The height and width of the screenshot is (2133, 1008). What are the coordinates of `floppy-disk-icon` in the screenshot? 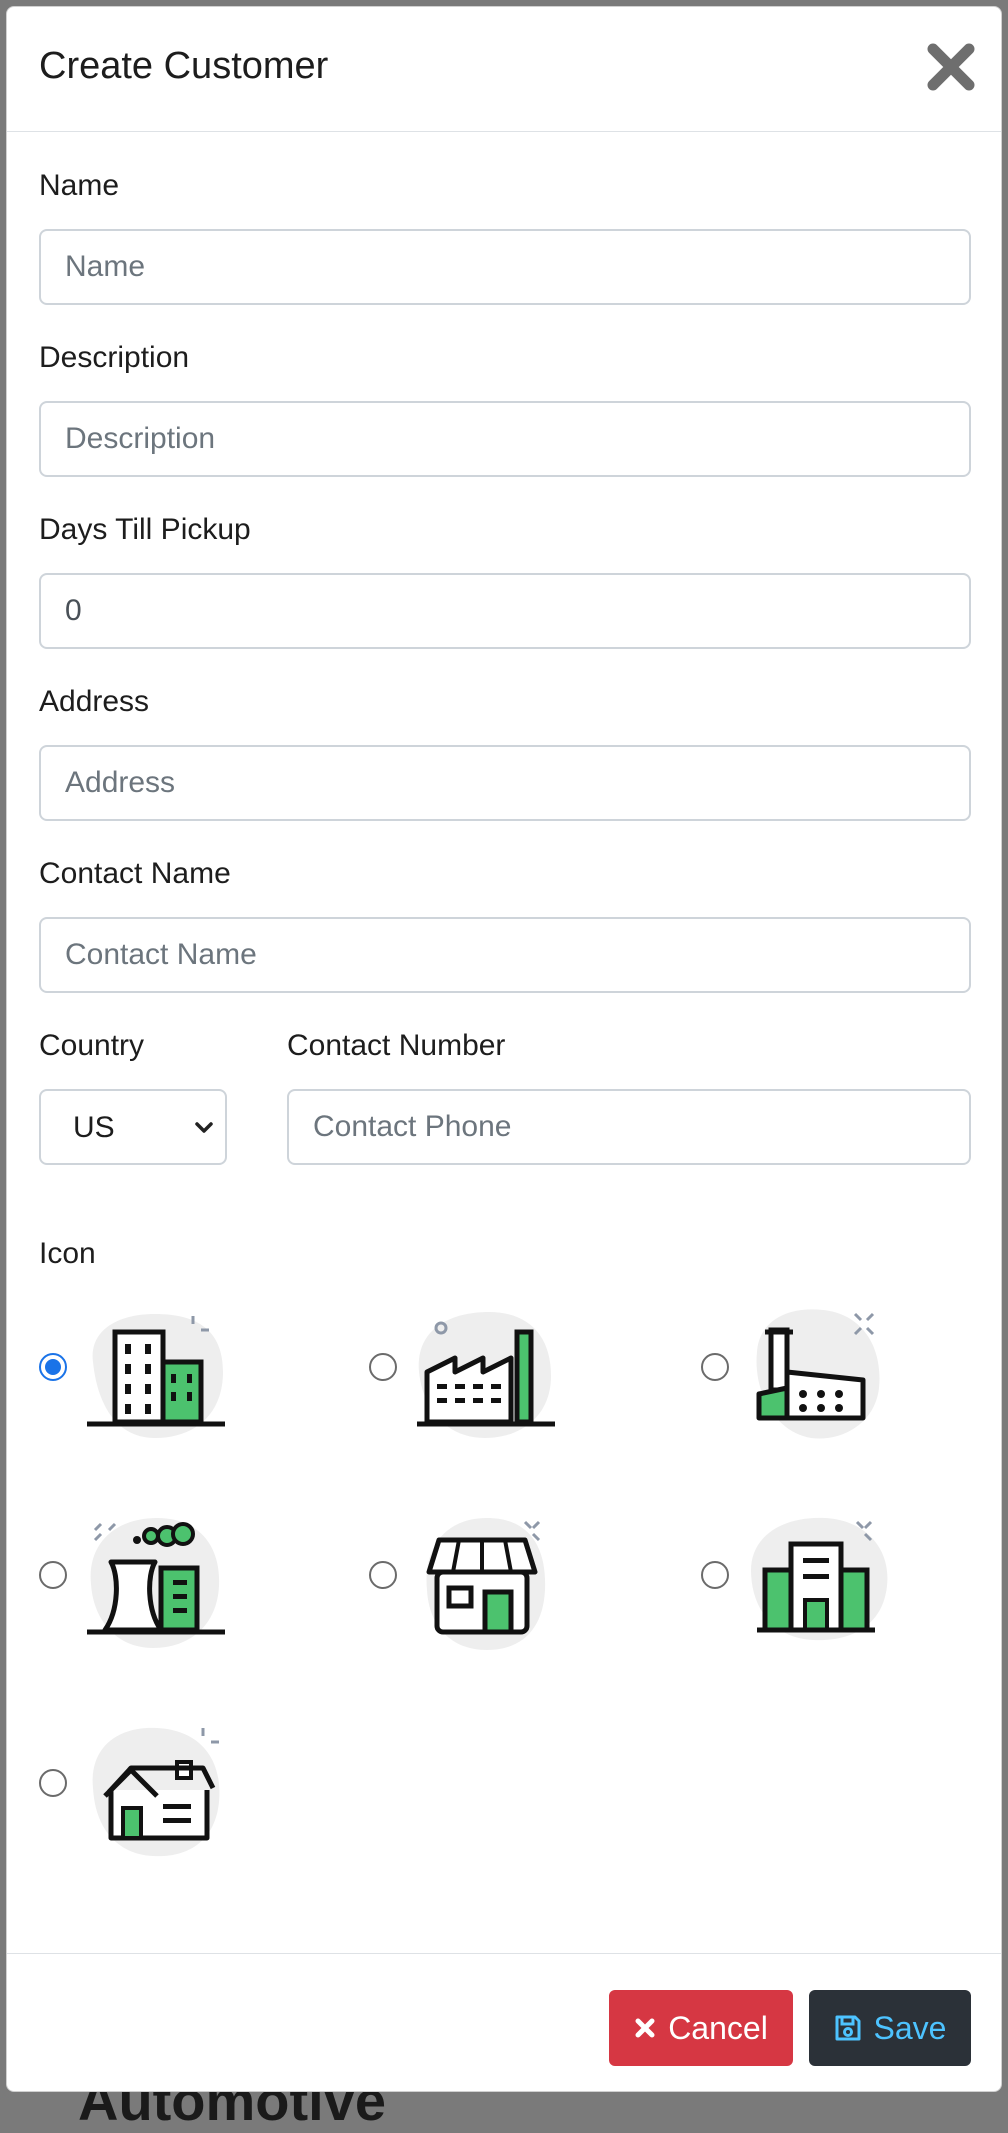 It's located at (848, 2028).